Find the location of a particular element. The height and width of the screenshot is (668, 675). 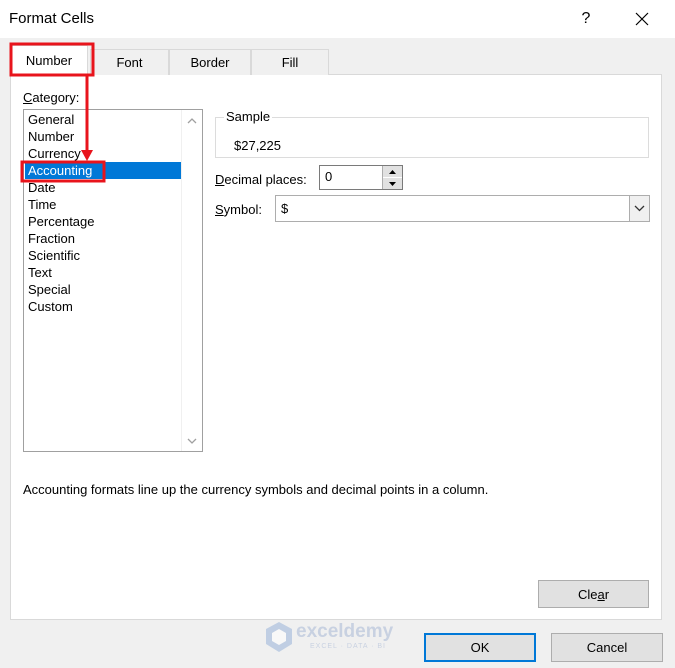

title-bar: Format Cells ? is located at coordinates (337, 19).